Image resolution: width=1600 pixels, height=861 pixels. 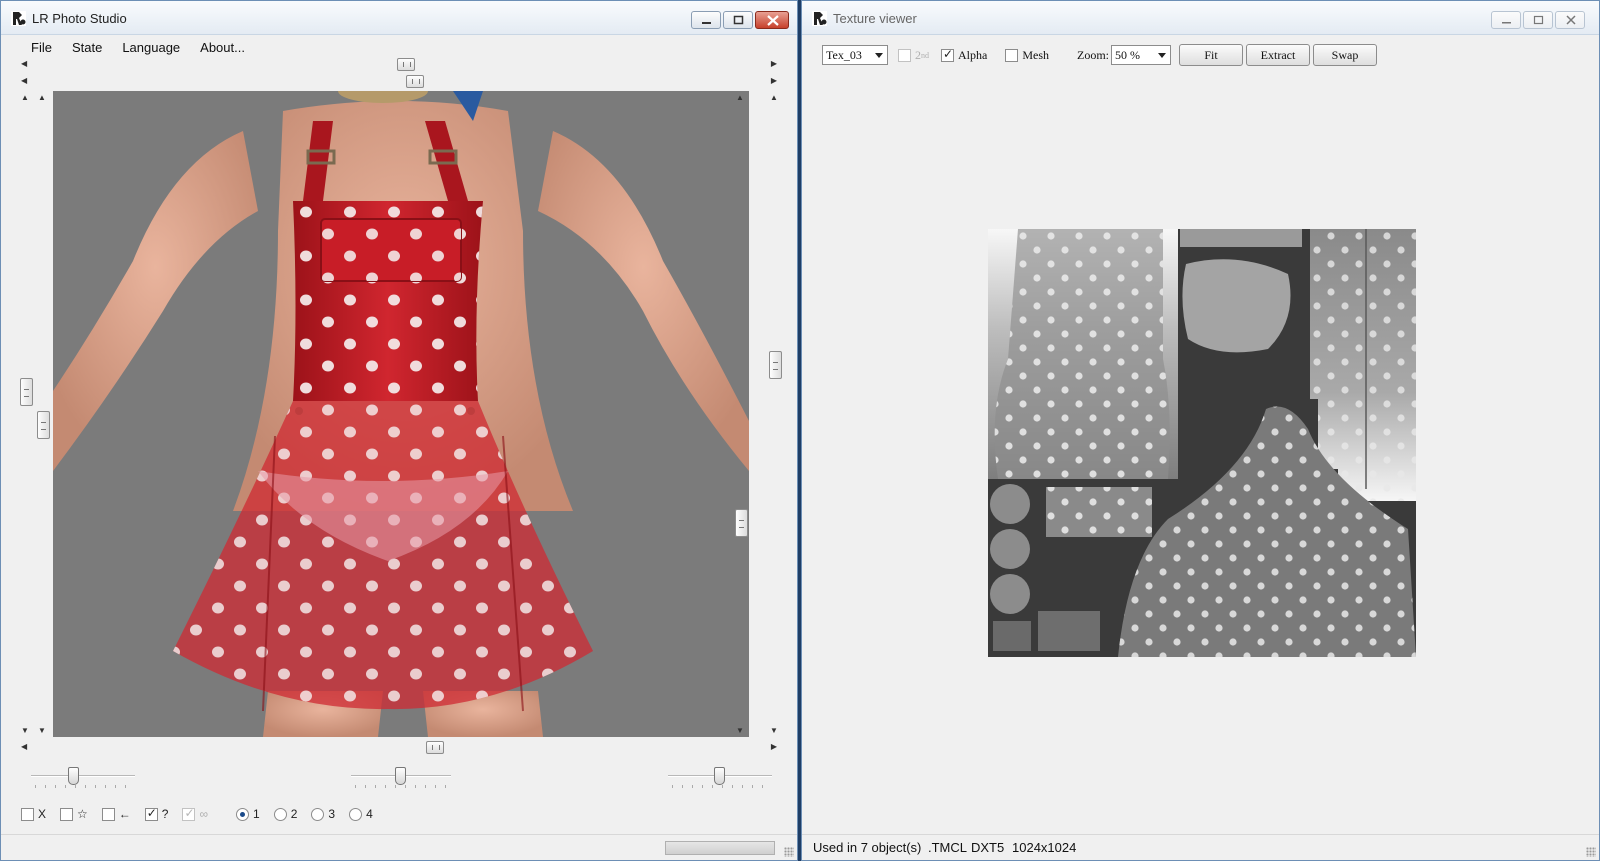 I want to click on vertical-scrollbar-right-inner: ▲ ▼, so click(x=741, y=414).